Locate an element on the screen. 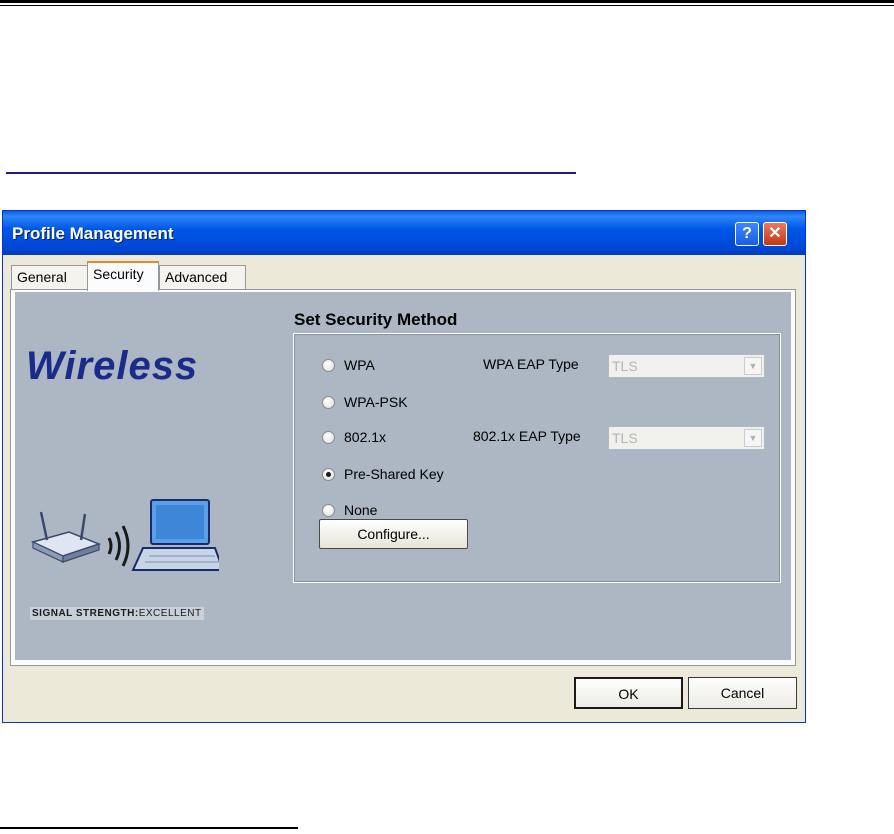 The width and height of the screenshot is (894, 834). document-top-rule is located at coordinates (447, 3).